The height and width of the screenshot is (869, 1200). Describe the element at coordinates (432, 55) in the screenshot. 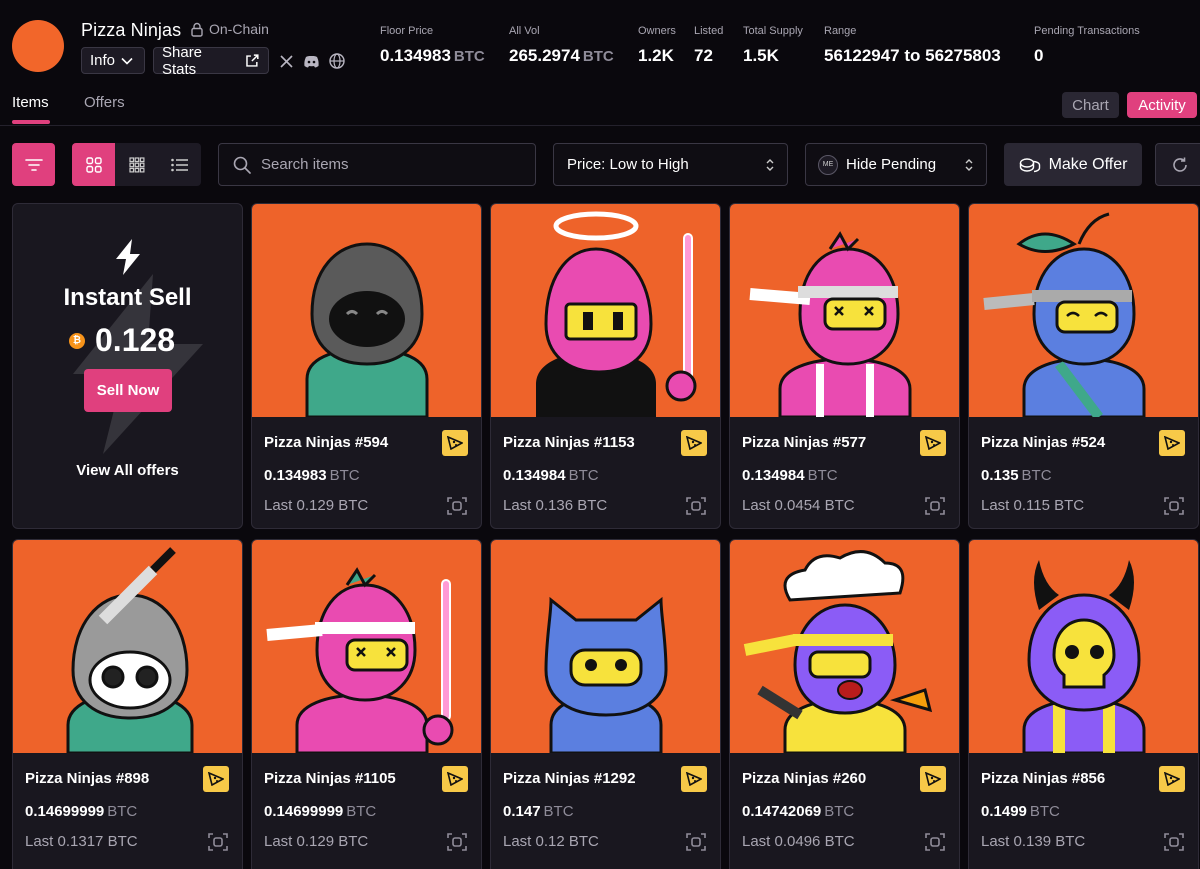

I see `stat-floor-value: 0.134983 BTC` at that location.